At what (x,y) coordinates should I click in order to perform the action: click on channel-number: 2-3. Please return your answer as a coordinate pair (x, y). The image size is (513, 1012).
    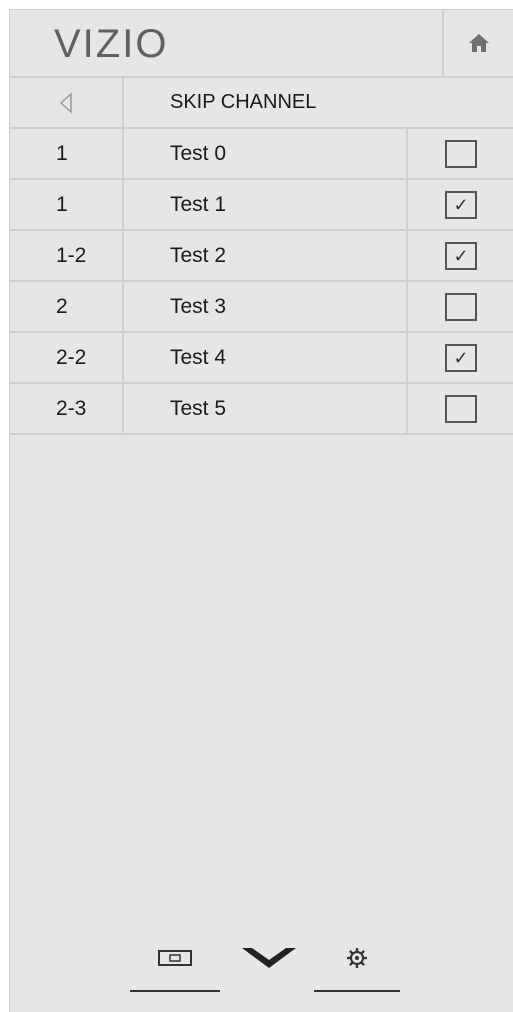
    Looking at the image, I should click on (67, 408).